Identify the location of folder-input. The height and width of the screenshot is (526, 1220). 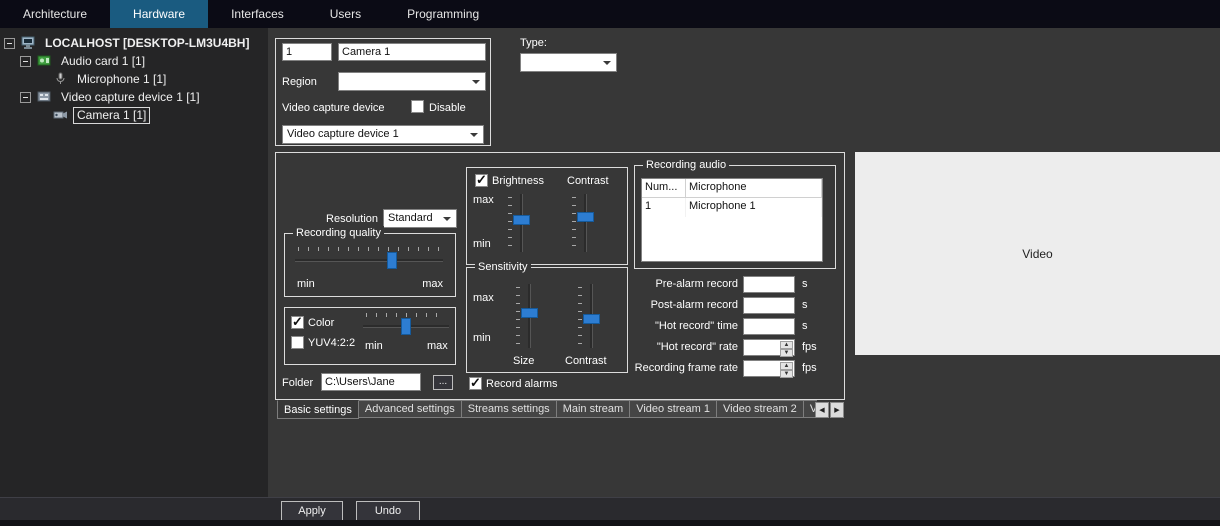
(371, 382).